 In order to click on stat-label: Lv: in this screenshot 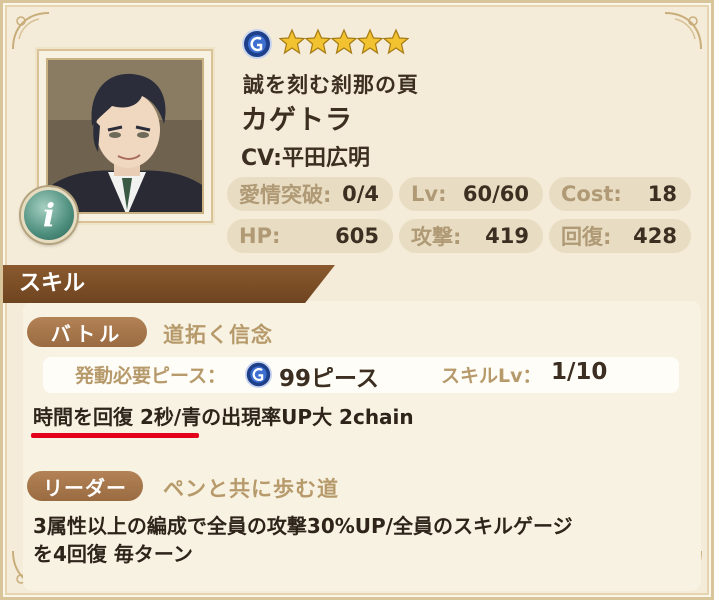, I will do `click(429, 194)`.